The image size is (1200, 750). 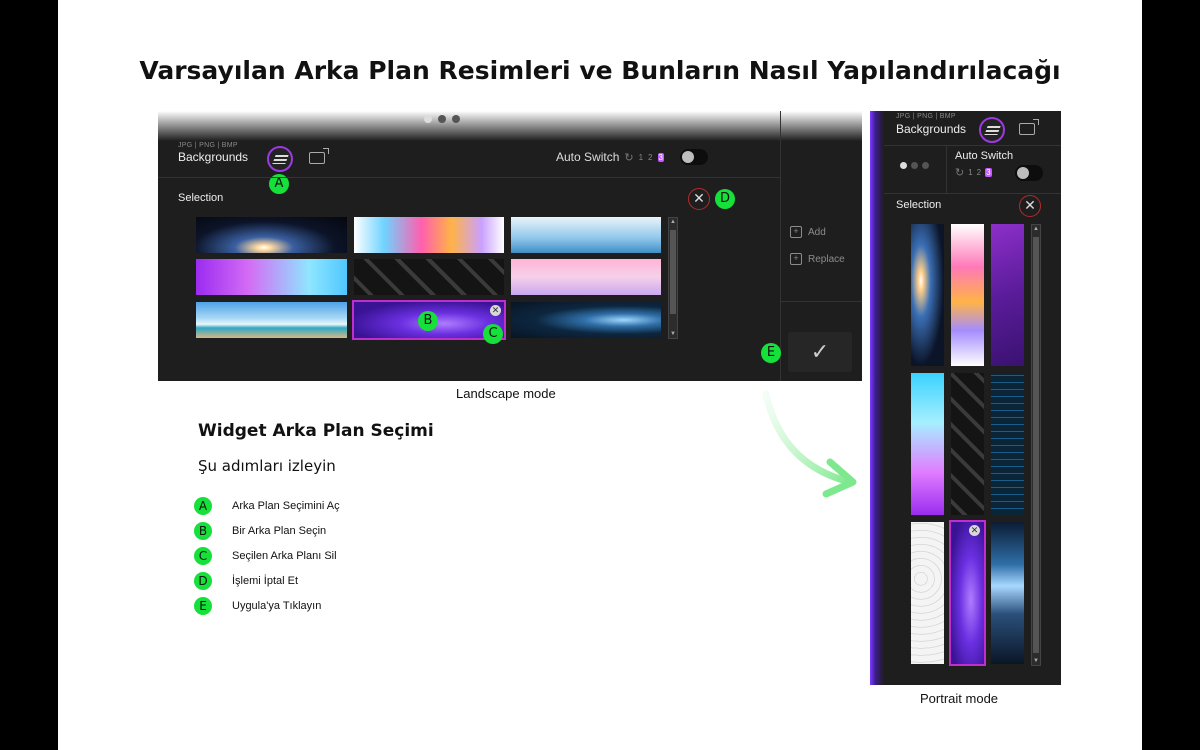 I want to click on instructions-heading: Widget Arka Plan Seçimi, so click(x=316, y=431).